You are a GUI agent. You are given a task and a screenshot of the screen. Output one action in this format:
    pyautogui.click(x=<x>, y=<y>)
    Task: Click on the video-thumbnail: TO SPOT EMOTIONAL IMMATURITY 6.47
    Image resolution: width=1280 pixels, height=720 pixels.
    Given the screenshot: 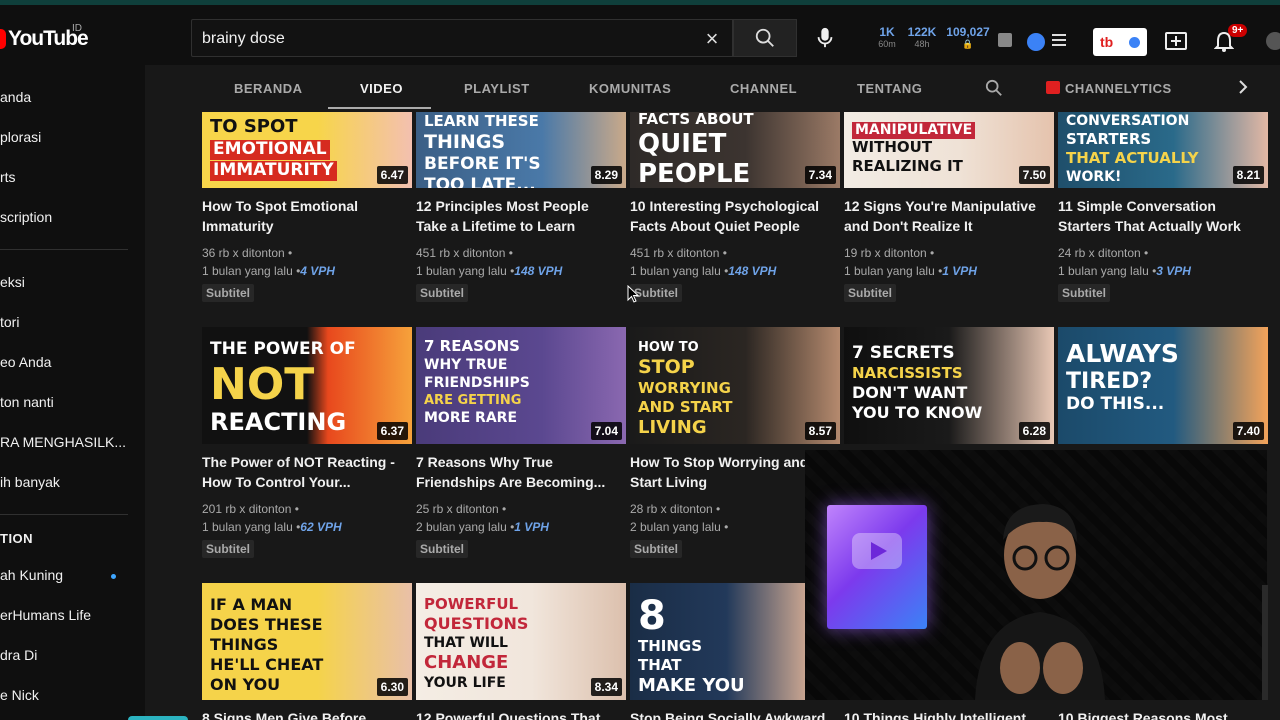 What is the action you would take?
    pyautogui.click(x=307, y=150)
    